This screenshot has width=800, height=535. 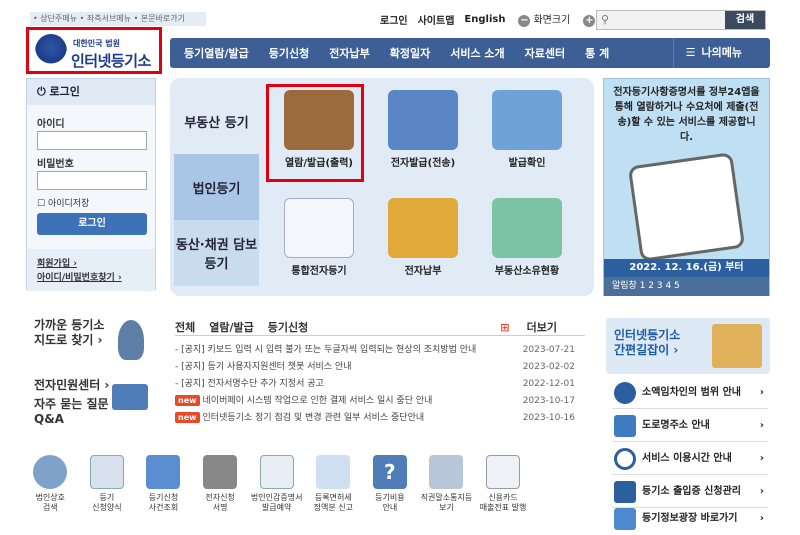 What do you see at coordinates (686, 286) in the screenshot?
I see `banner-pager: 알림창 1 2 3 4 5` at bounding box center [686, 286].